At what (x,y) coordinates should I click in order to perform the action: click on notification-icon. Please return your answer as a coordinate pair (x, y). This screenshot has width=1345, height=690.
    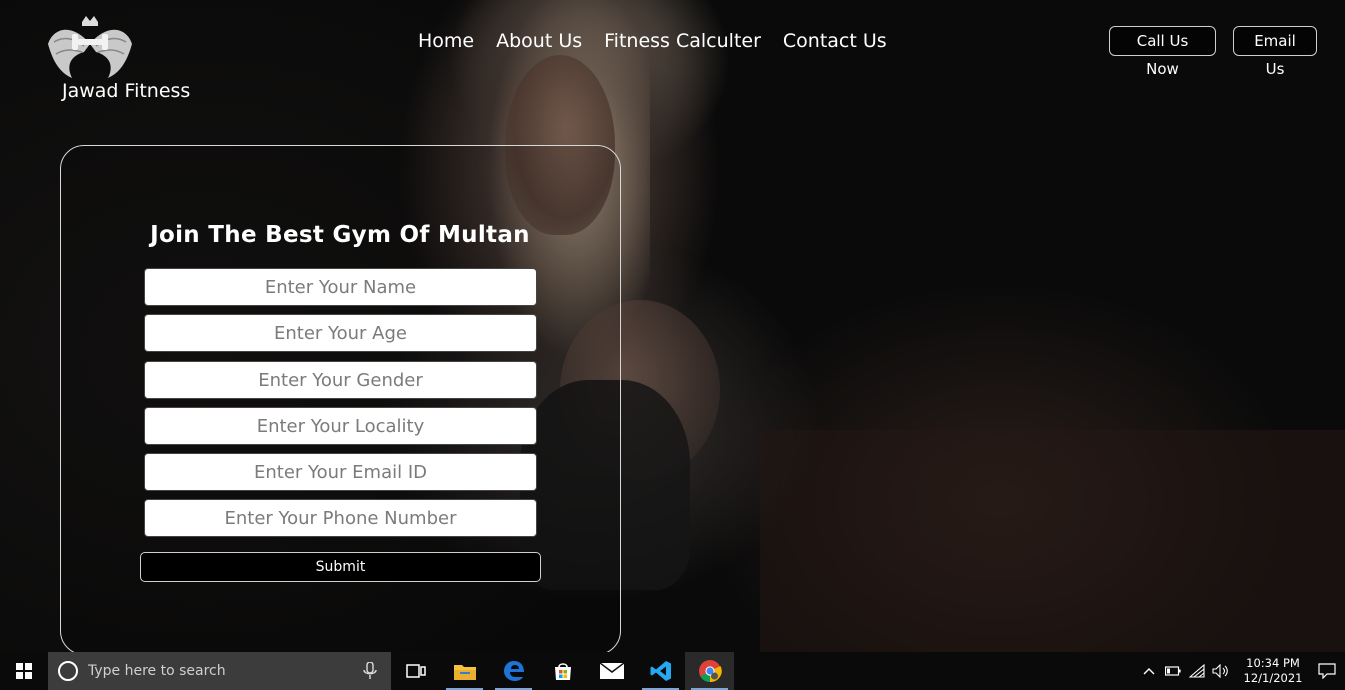
    Looking at the image, I should click on (1327, 671).